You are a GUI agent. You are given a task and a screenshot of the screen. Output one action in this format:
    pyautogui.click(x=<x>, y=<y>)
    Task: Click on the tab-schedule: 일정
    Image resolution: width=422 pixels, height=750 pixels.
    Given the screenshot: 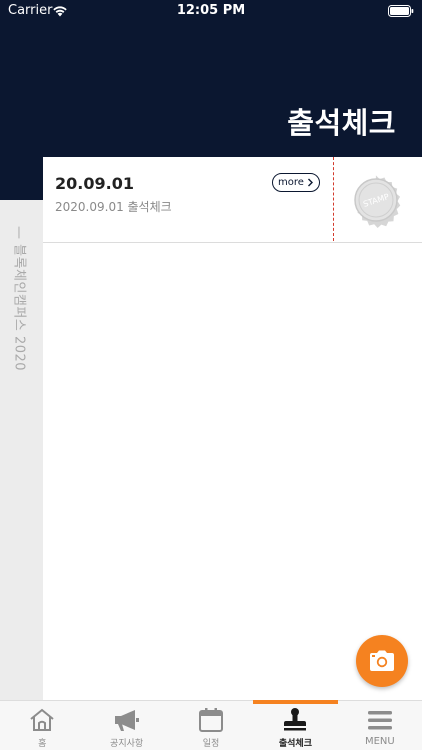 What is the action you would take?
    pyautogui.click(x=211, y=725)
    